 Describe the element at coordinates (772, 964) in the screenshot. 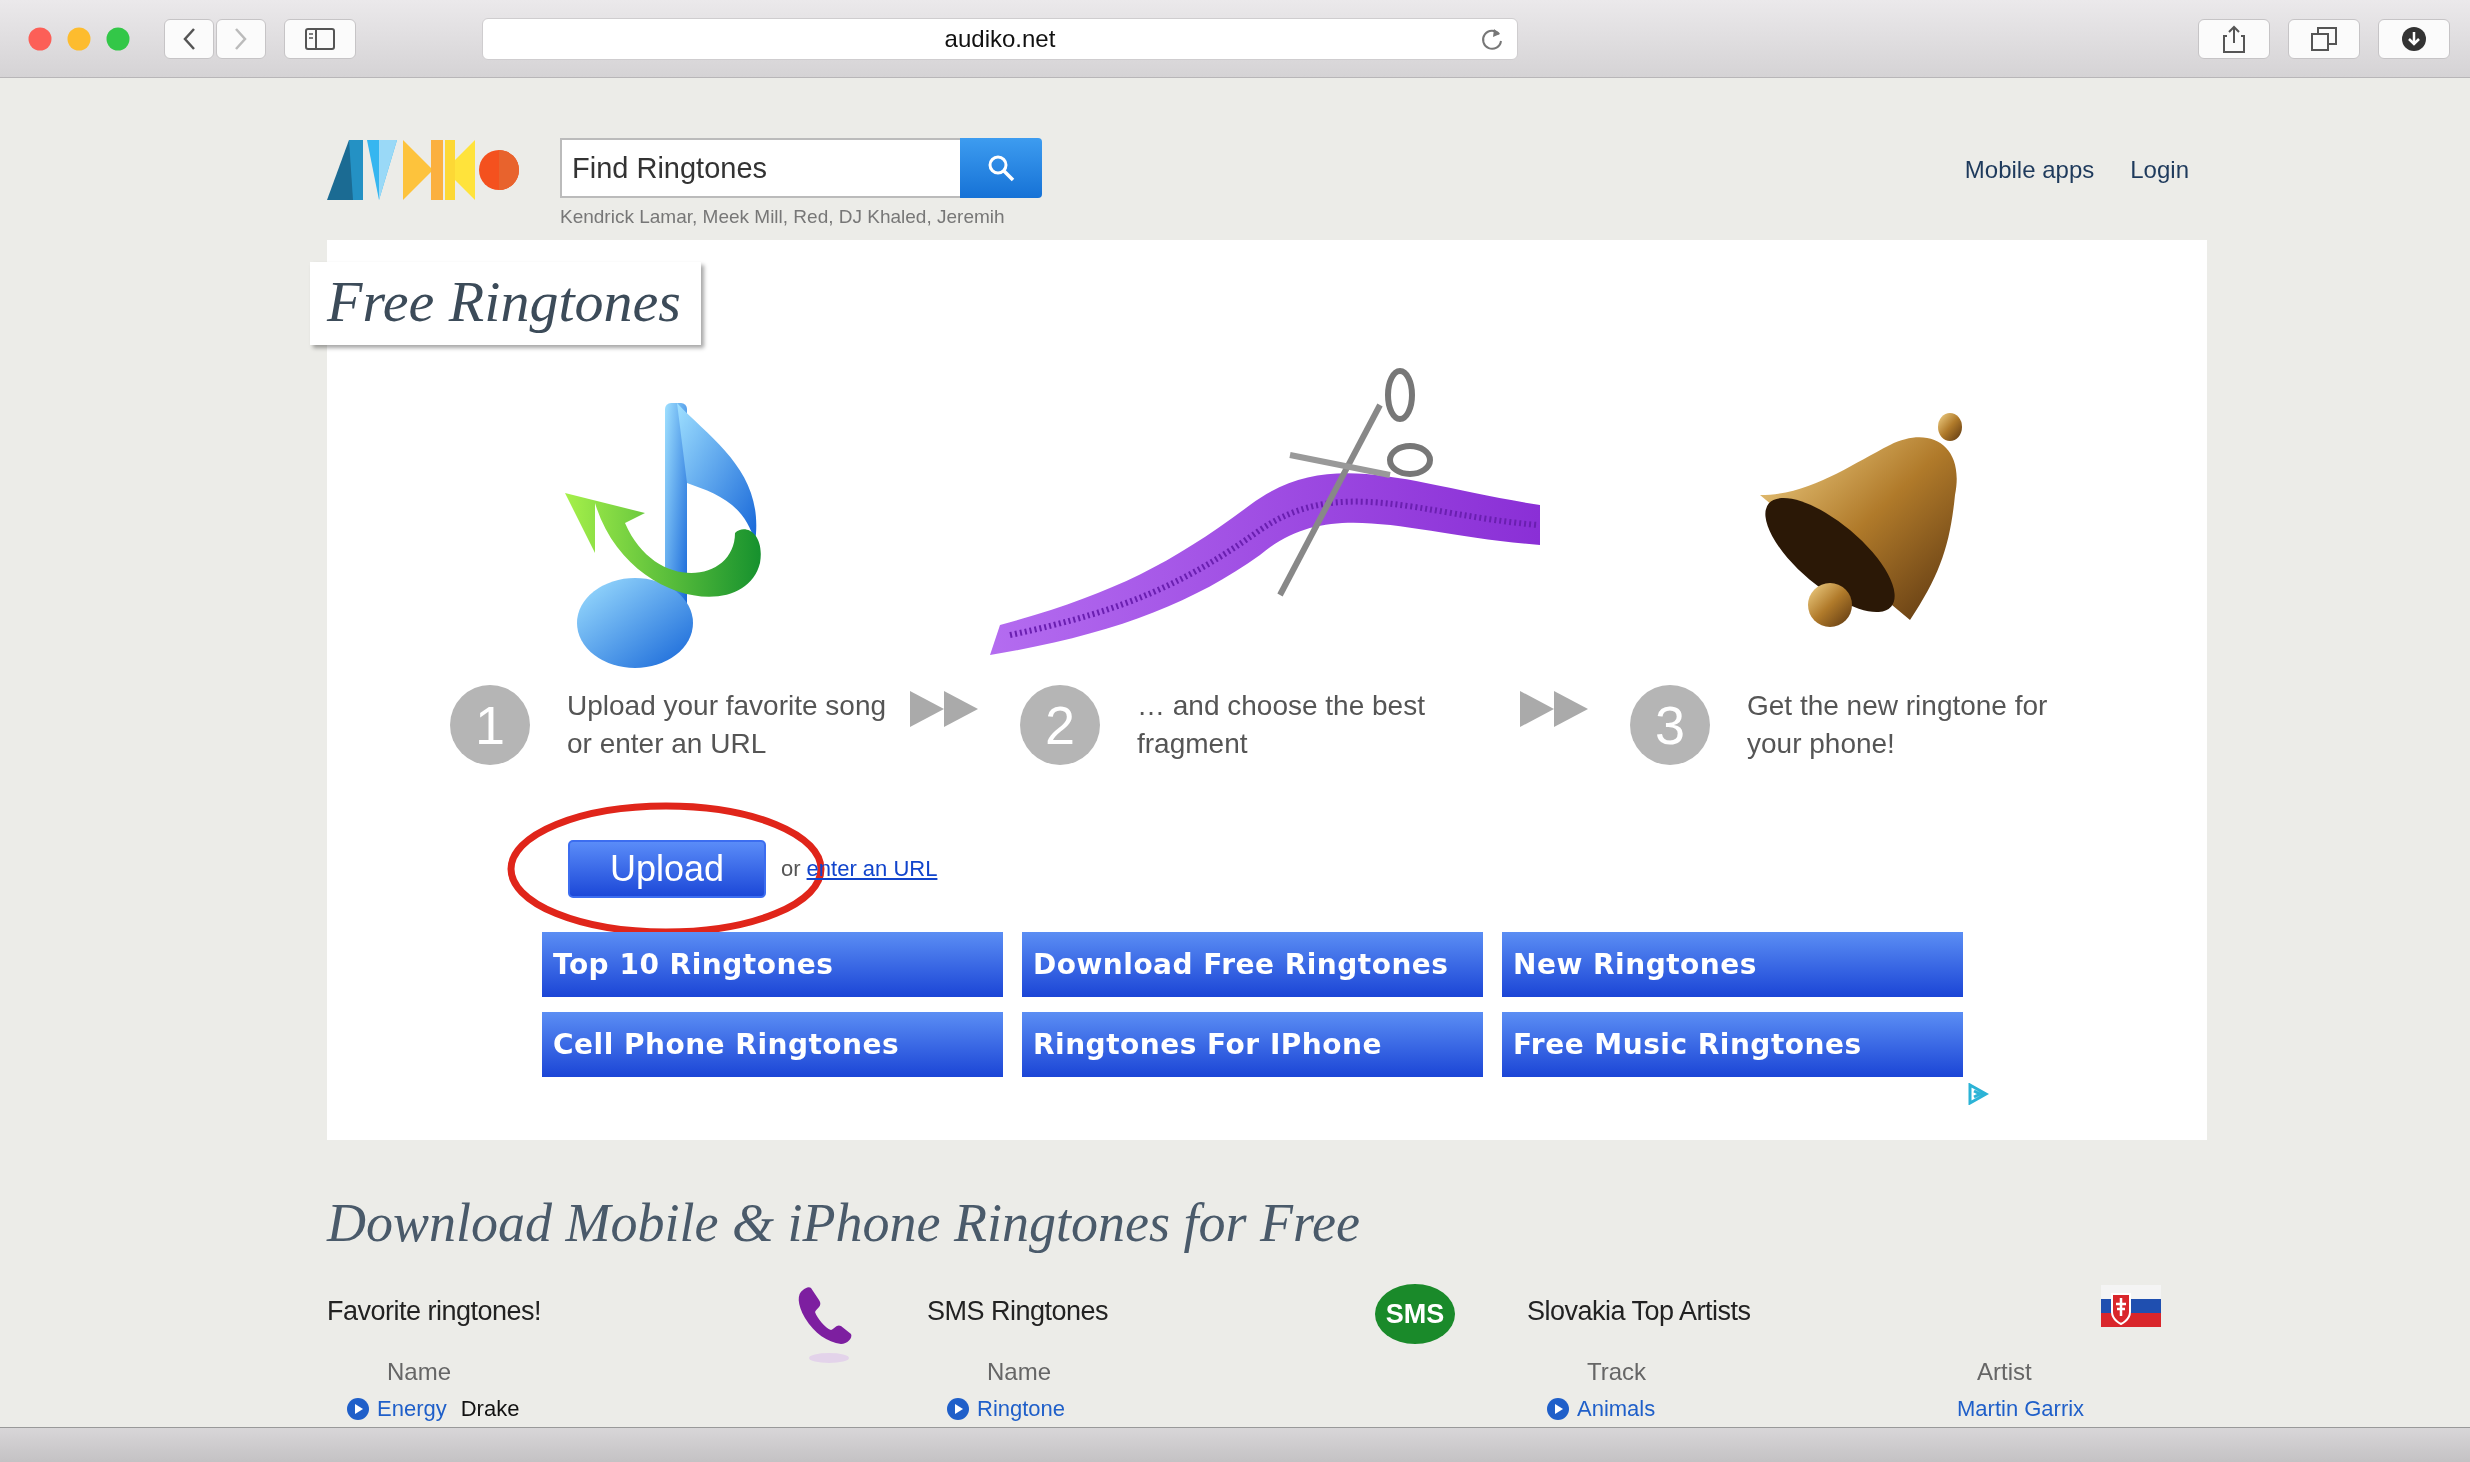

I see `category-link: Top 10 Ringtones` at that location.